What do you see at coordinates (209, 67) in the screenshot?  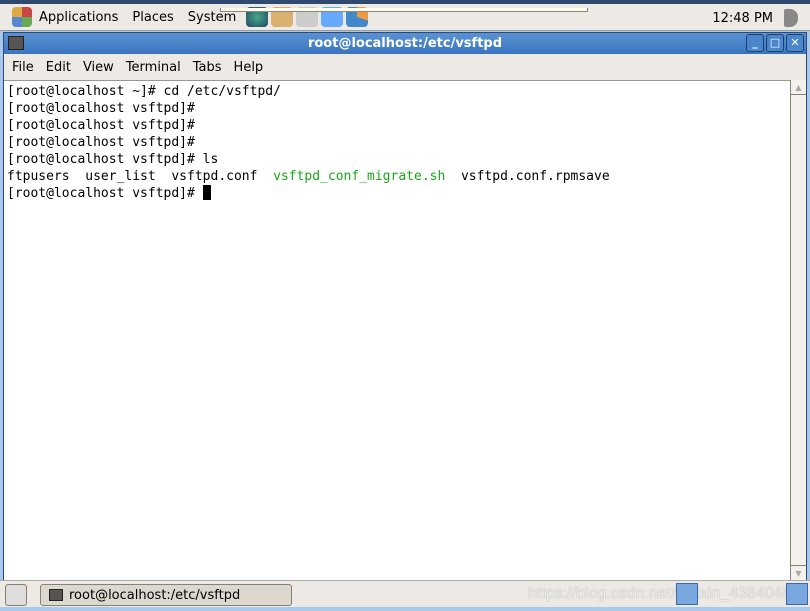 I see `menu-tabs: Tabs` at bounding box center [209, 67].